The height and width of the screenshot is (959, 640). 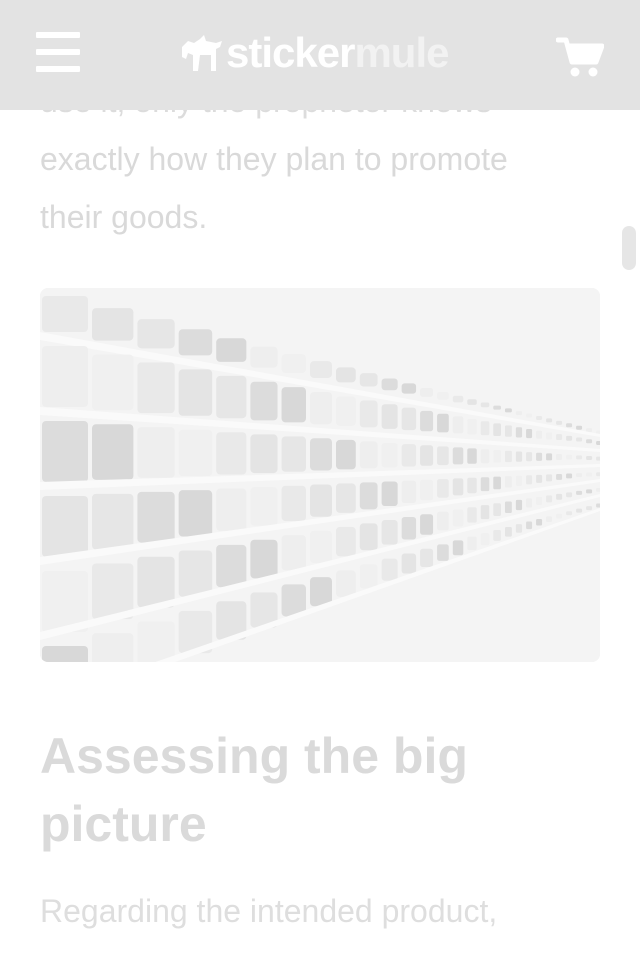 What do you see at coordinates (254, 790) in the screenshot?
I see `section-heading: Assessing the big picture` at bounding box center [254, 790].